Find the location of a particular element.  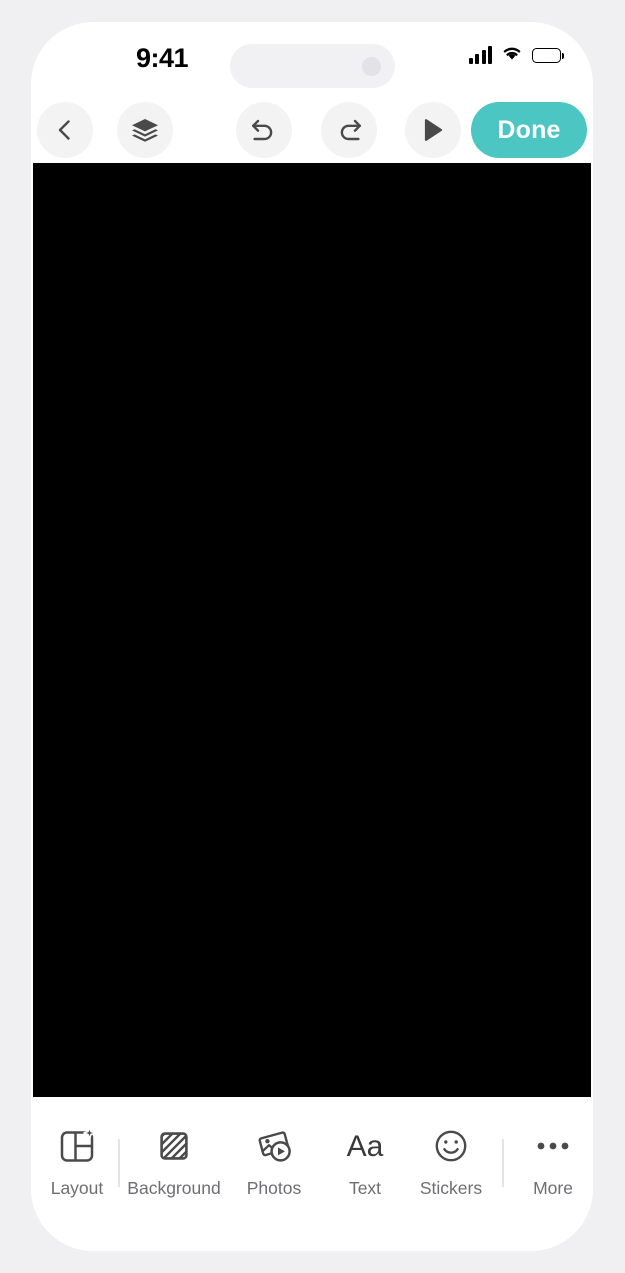

done-button-label: Done is located at coordinates (529, 129).